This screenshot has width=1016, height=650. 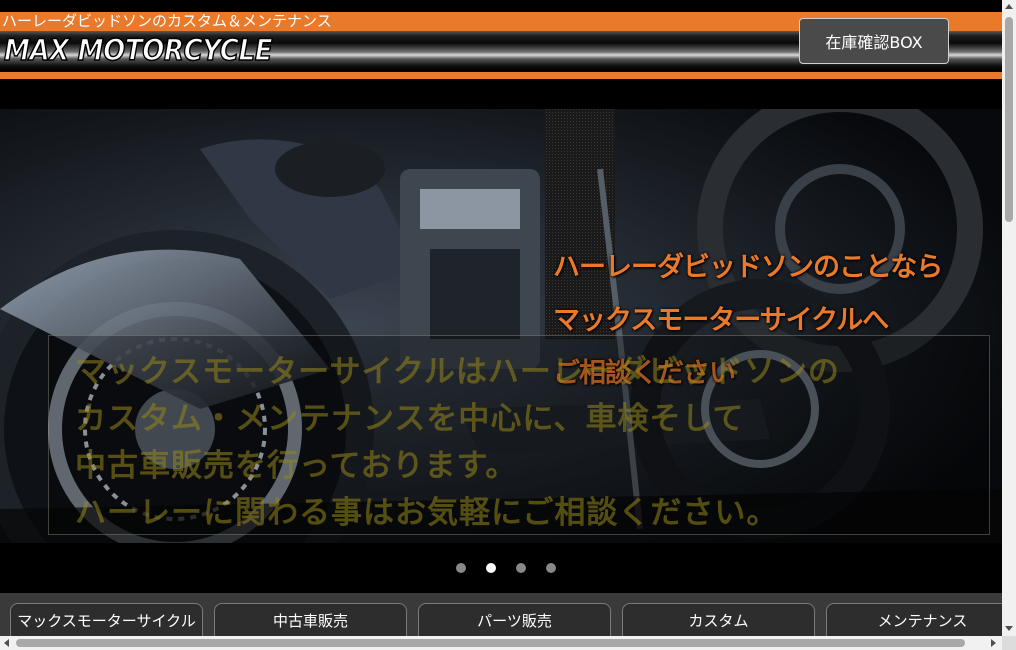 I want to click on scrollbar-corner, so click(x=1009, y=643).